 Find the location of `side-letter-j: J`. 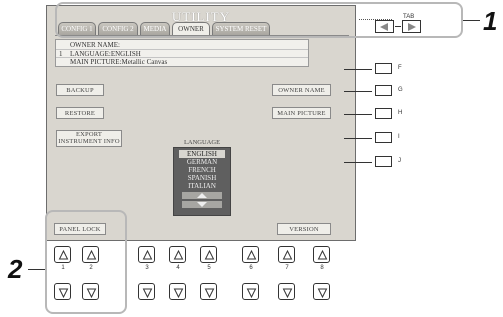

side-letter-j: J is located at coordinates (399, 161).